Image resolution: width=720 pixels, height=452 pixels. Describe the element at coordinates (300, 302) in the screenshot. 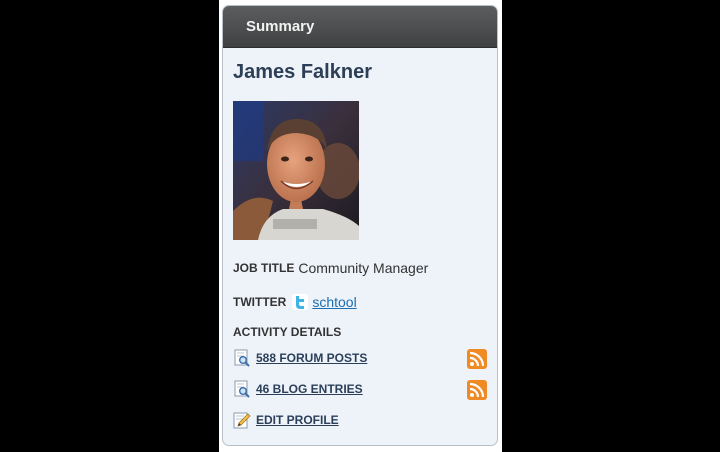

I see `twitter-bird-icon` at that location.